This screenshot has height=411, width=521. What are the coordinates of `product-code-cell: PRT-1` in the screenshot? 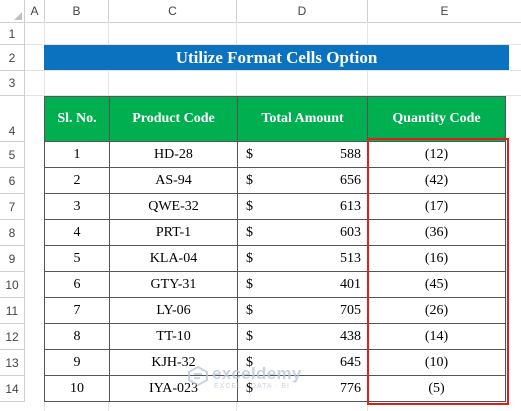 It's located at (173, 232).